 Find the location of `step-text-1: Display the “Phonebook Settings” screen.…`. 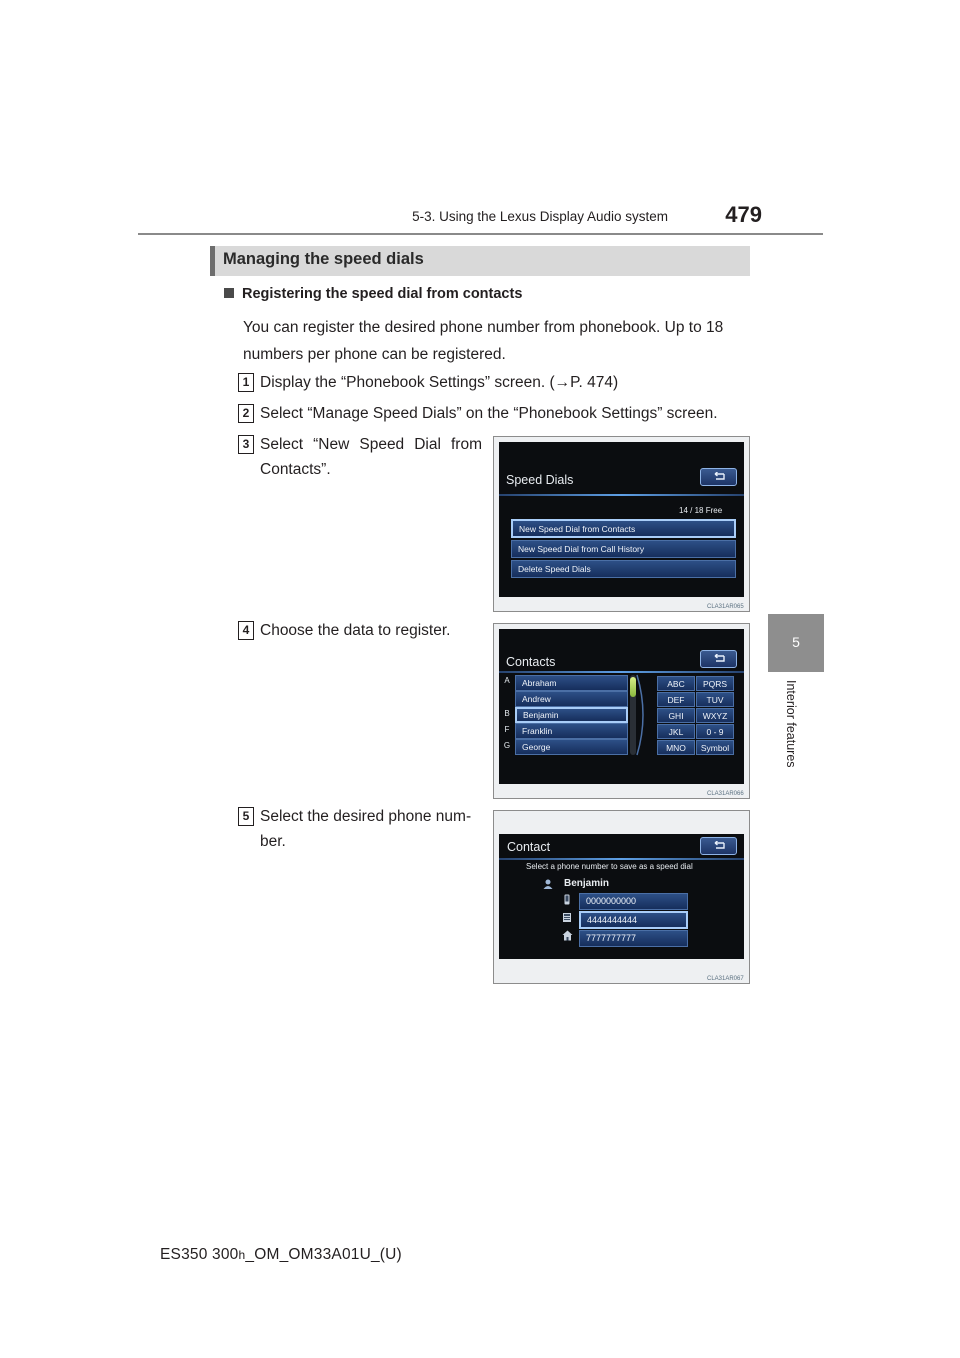

step-text-1: Display the “Phonebook Settings” screen.… is located at coordinates (439, 382).